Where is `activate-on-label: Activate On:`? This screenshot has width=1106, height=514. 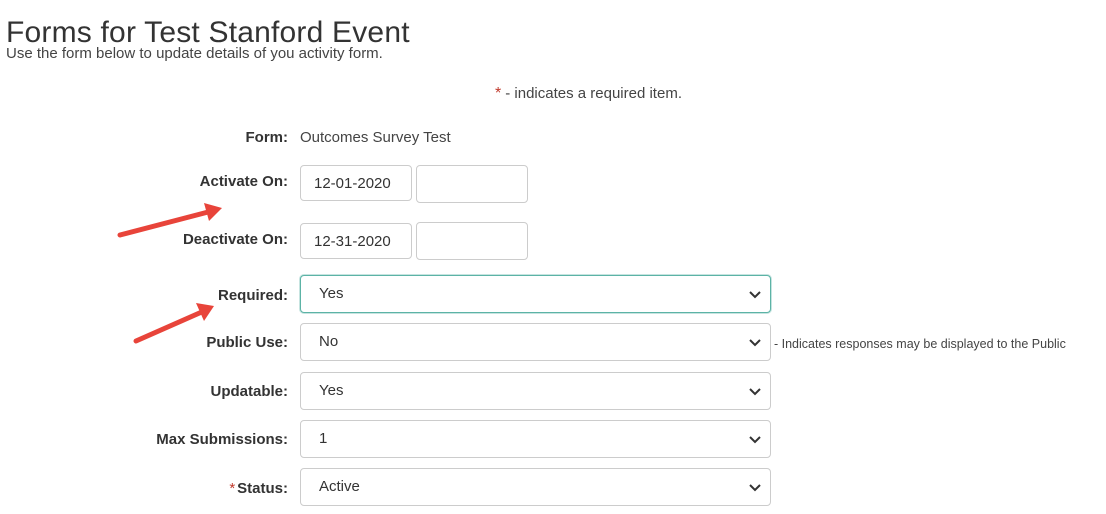 activate-on-label: Activate On: is located at coordinates (243, 181).